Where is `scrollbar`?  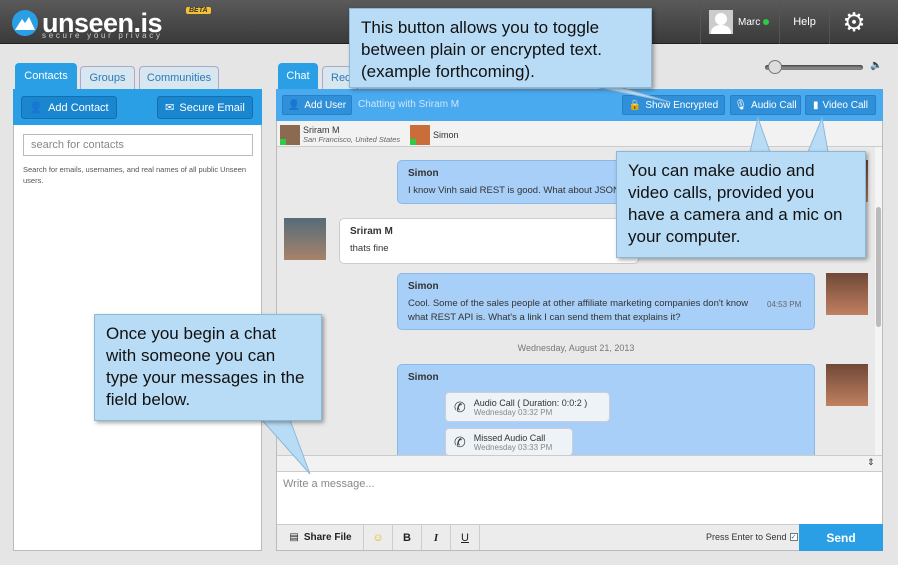
scrollbar is located at coordinates (878, 301).